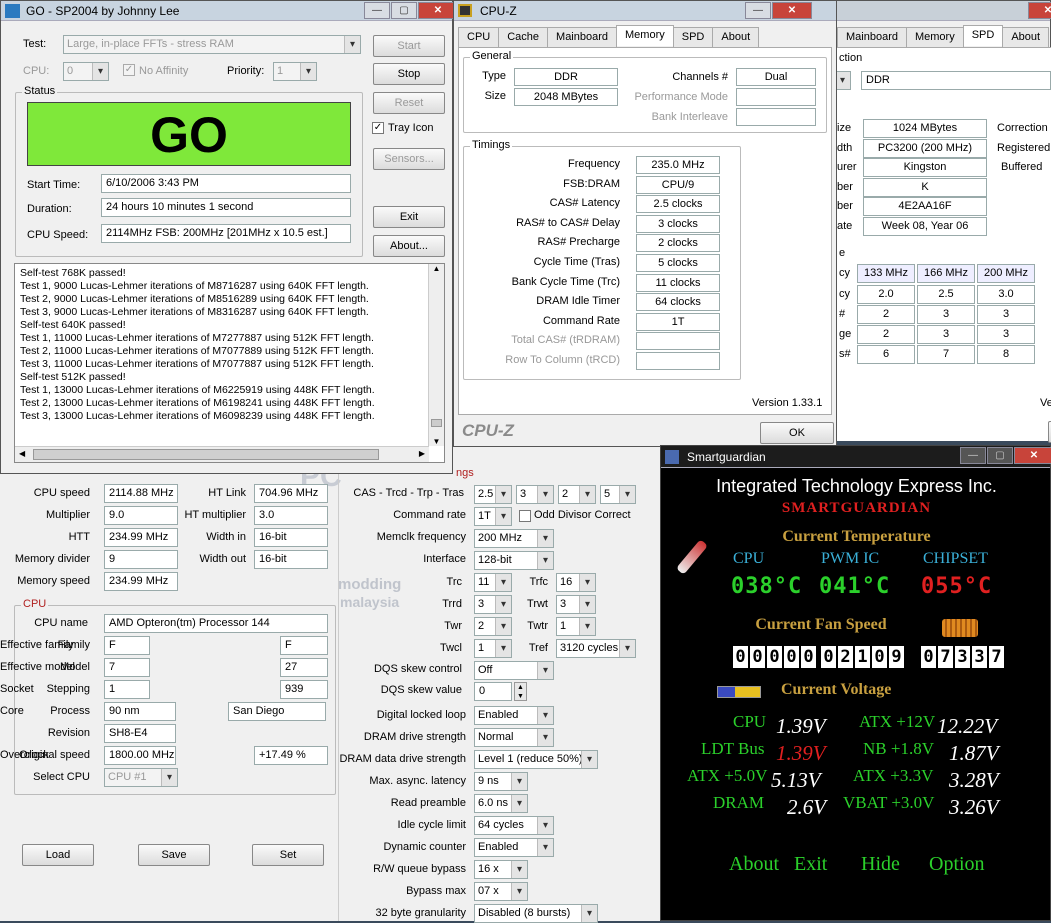 The height and width of the screenshot is (923, 1051). What do you see at coordinates (141, 581) in the screenshot?
I see `clock-value: 234.99 MHz` at bounding box center [141, 581].